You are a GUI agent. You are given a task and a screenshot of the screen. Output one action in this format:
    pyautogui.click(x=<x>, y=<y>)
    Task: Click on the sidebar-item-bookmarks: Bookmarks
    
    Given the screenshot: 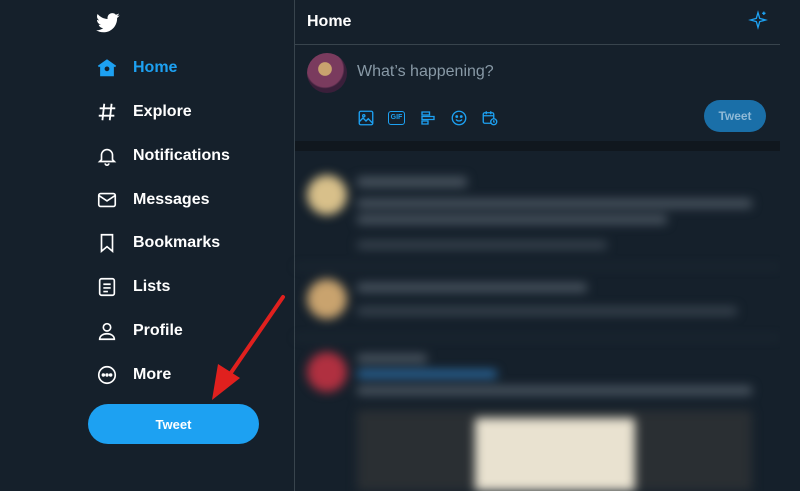 What is the action you would take?
    pyautogui.click(x=158, y=243)
    